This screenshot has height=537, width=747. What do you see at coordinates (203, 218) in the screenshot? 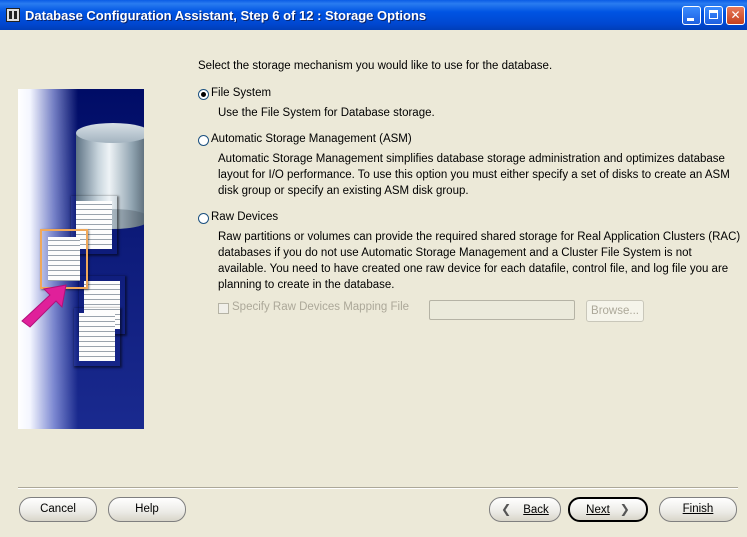
I see `raw-devices-radio` at bounding box center [203, 218].